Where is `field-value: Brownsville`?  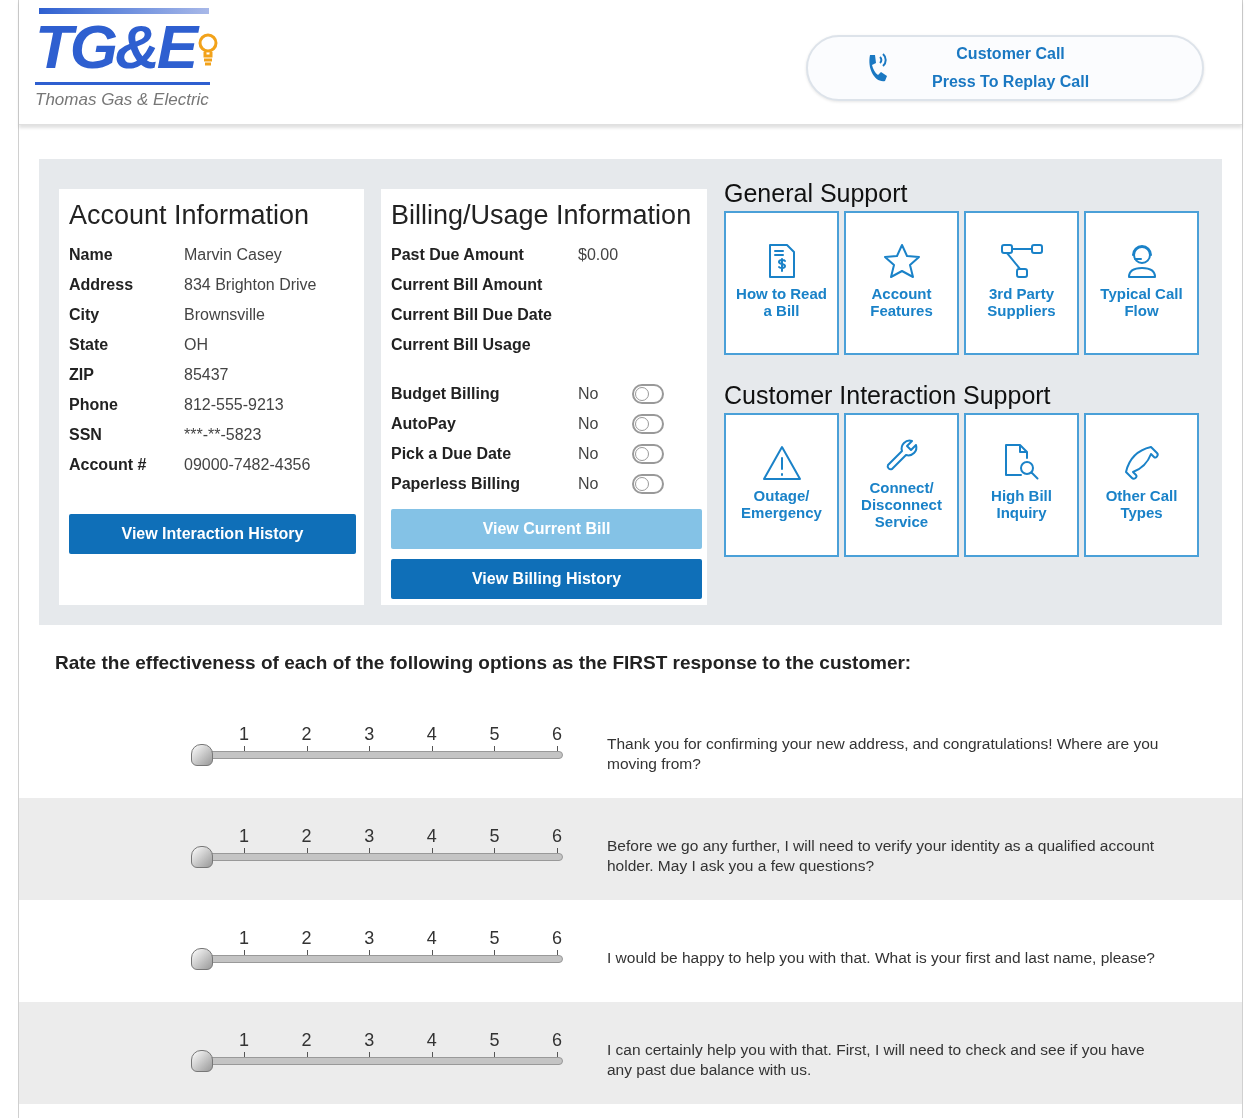
field-value: Brownsville is located at coordinates (224, 314).